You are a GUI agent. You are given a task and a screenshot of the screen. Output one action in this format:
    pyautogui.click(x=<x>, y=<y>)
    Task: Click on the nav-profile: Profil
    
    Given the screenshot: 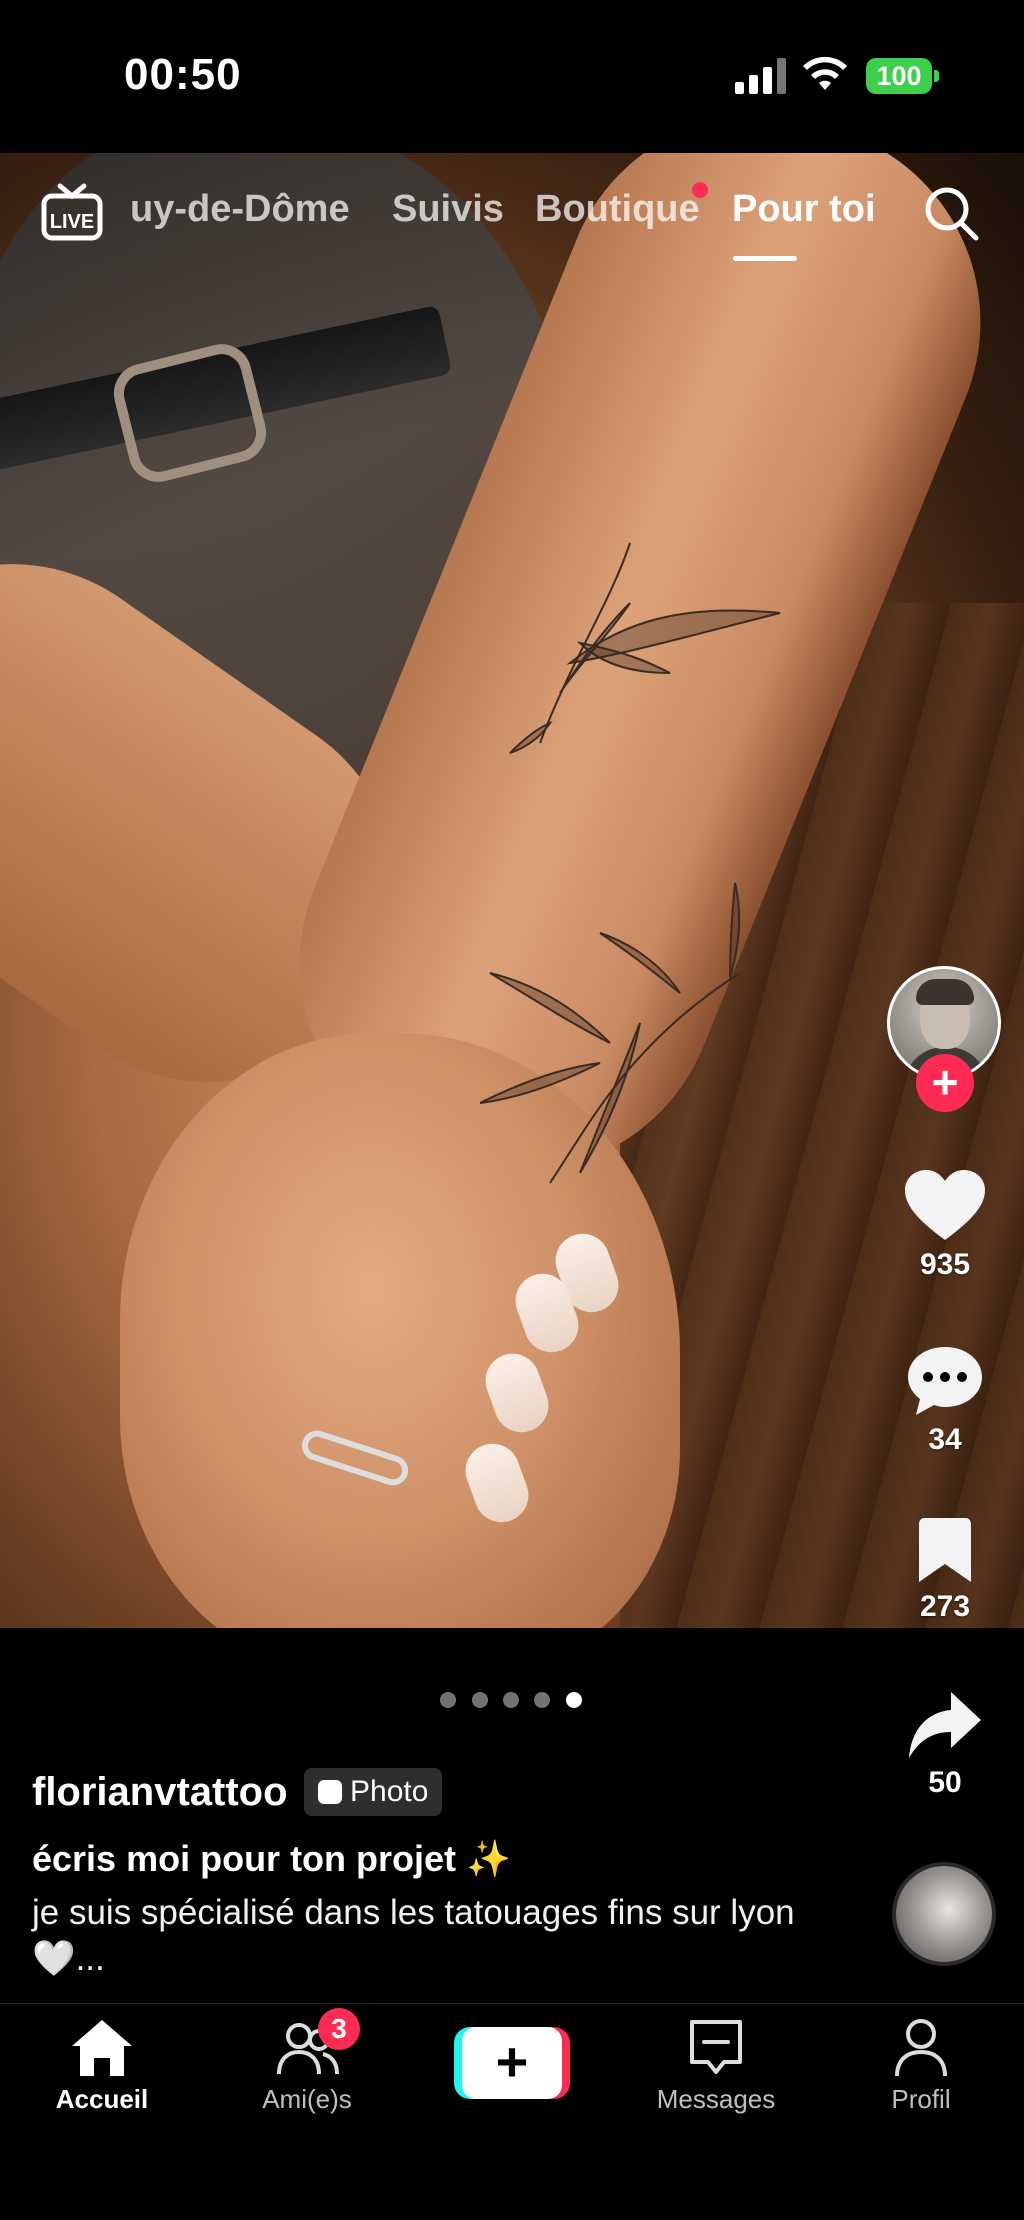 What is the action you would take?
    pyautogui.click(x=921, y=2066)
    